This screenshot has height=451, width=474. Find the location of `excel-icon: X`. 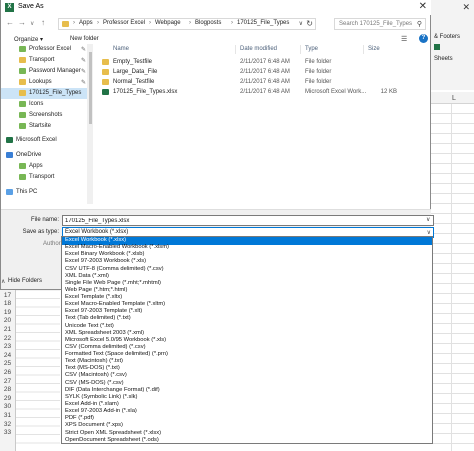

excel-icon: X is located at coordinates (9, 7).